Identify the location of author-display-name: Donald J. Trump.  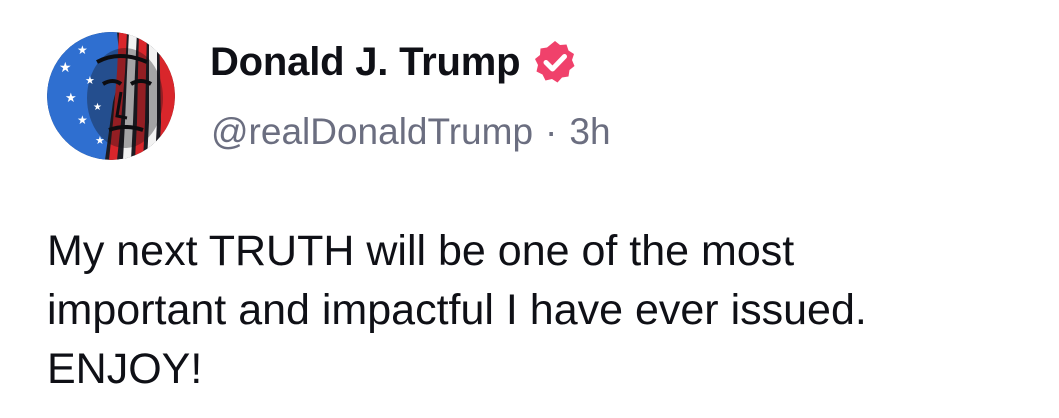
(365, 62).